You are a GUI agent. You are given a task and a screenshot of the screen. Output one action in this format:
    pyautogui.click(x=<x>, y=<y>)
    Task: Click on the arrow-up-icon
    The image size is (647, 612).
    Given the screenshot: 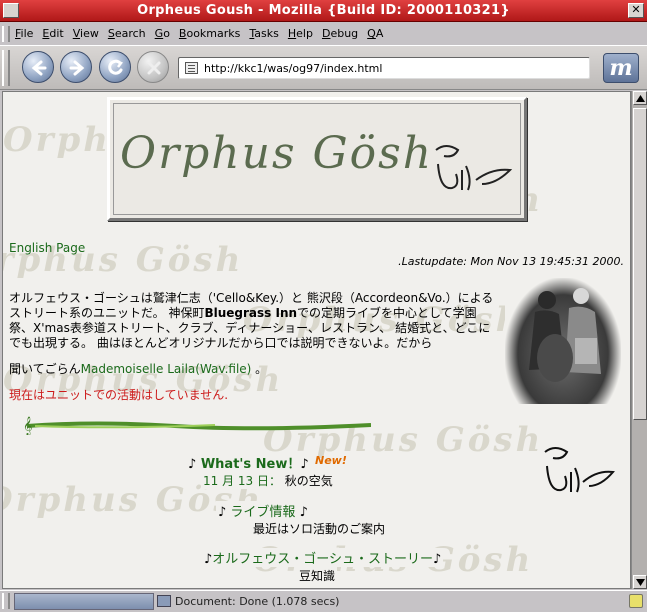 What is the action you would take?
    pyautogui.click(x=640, y=98)
    